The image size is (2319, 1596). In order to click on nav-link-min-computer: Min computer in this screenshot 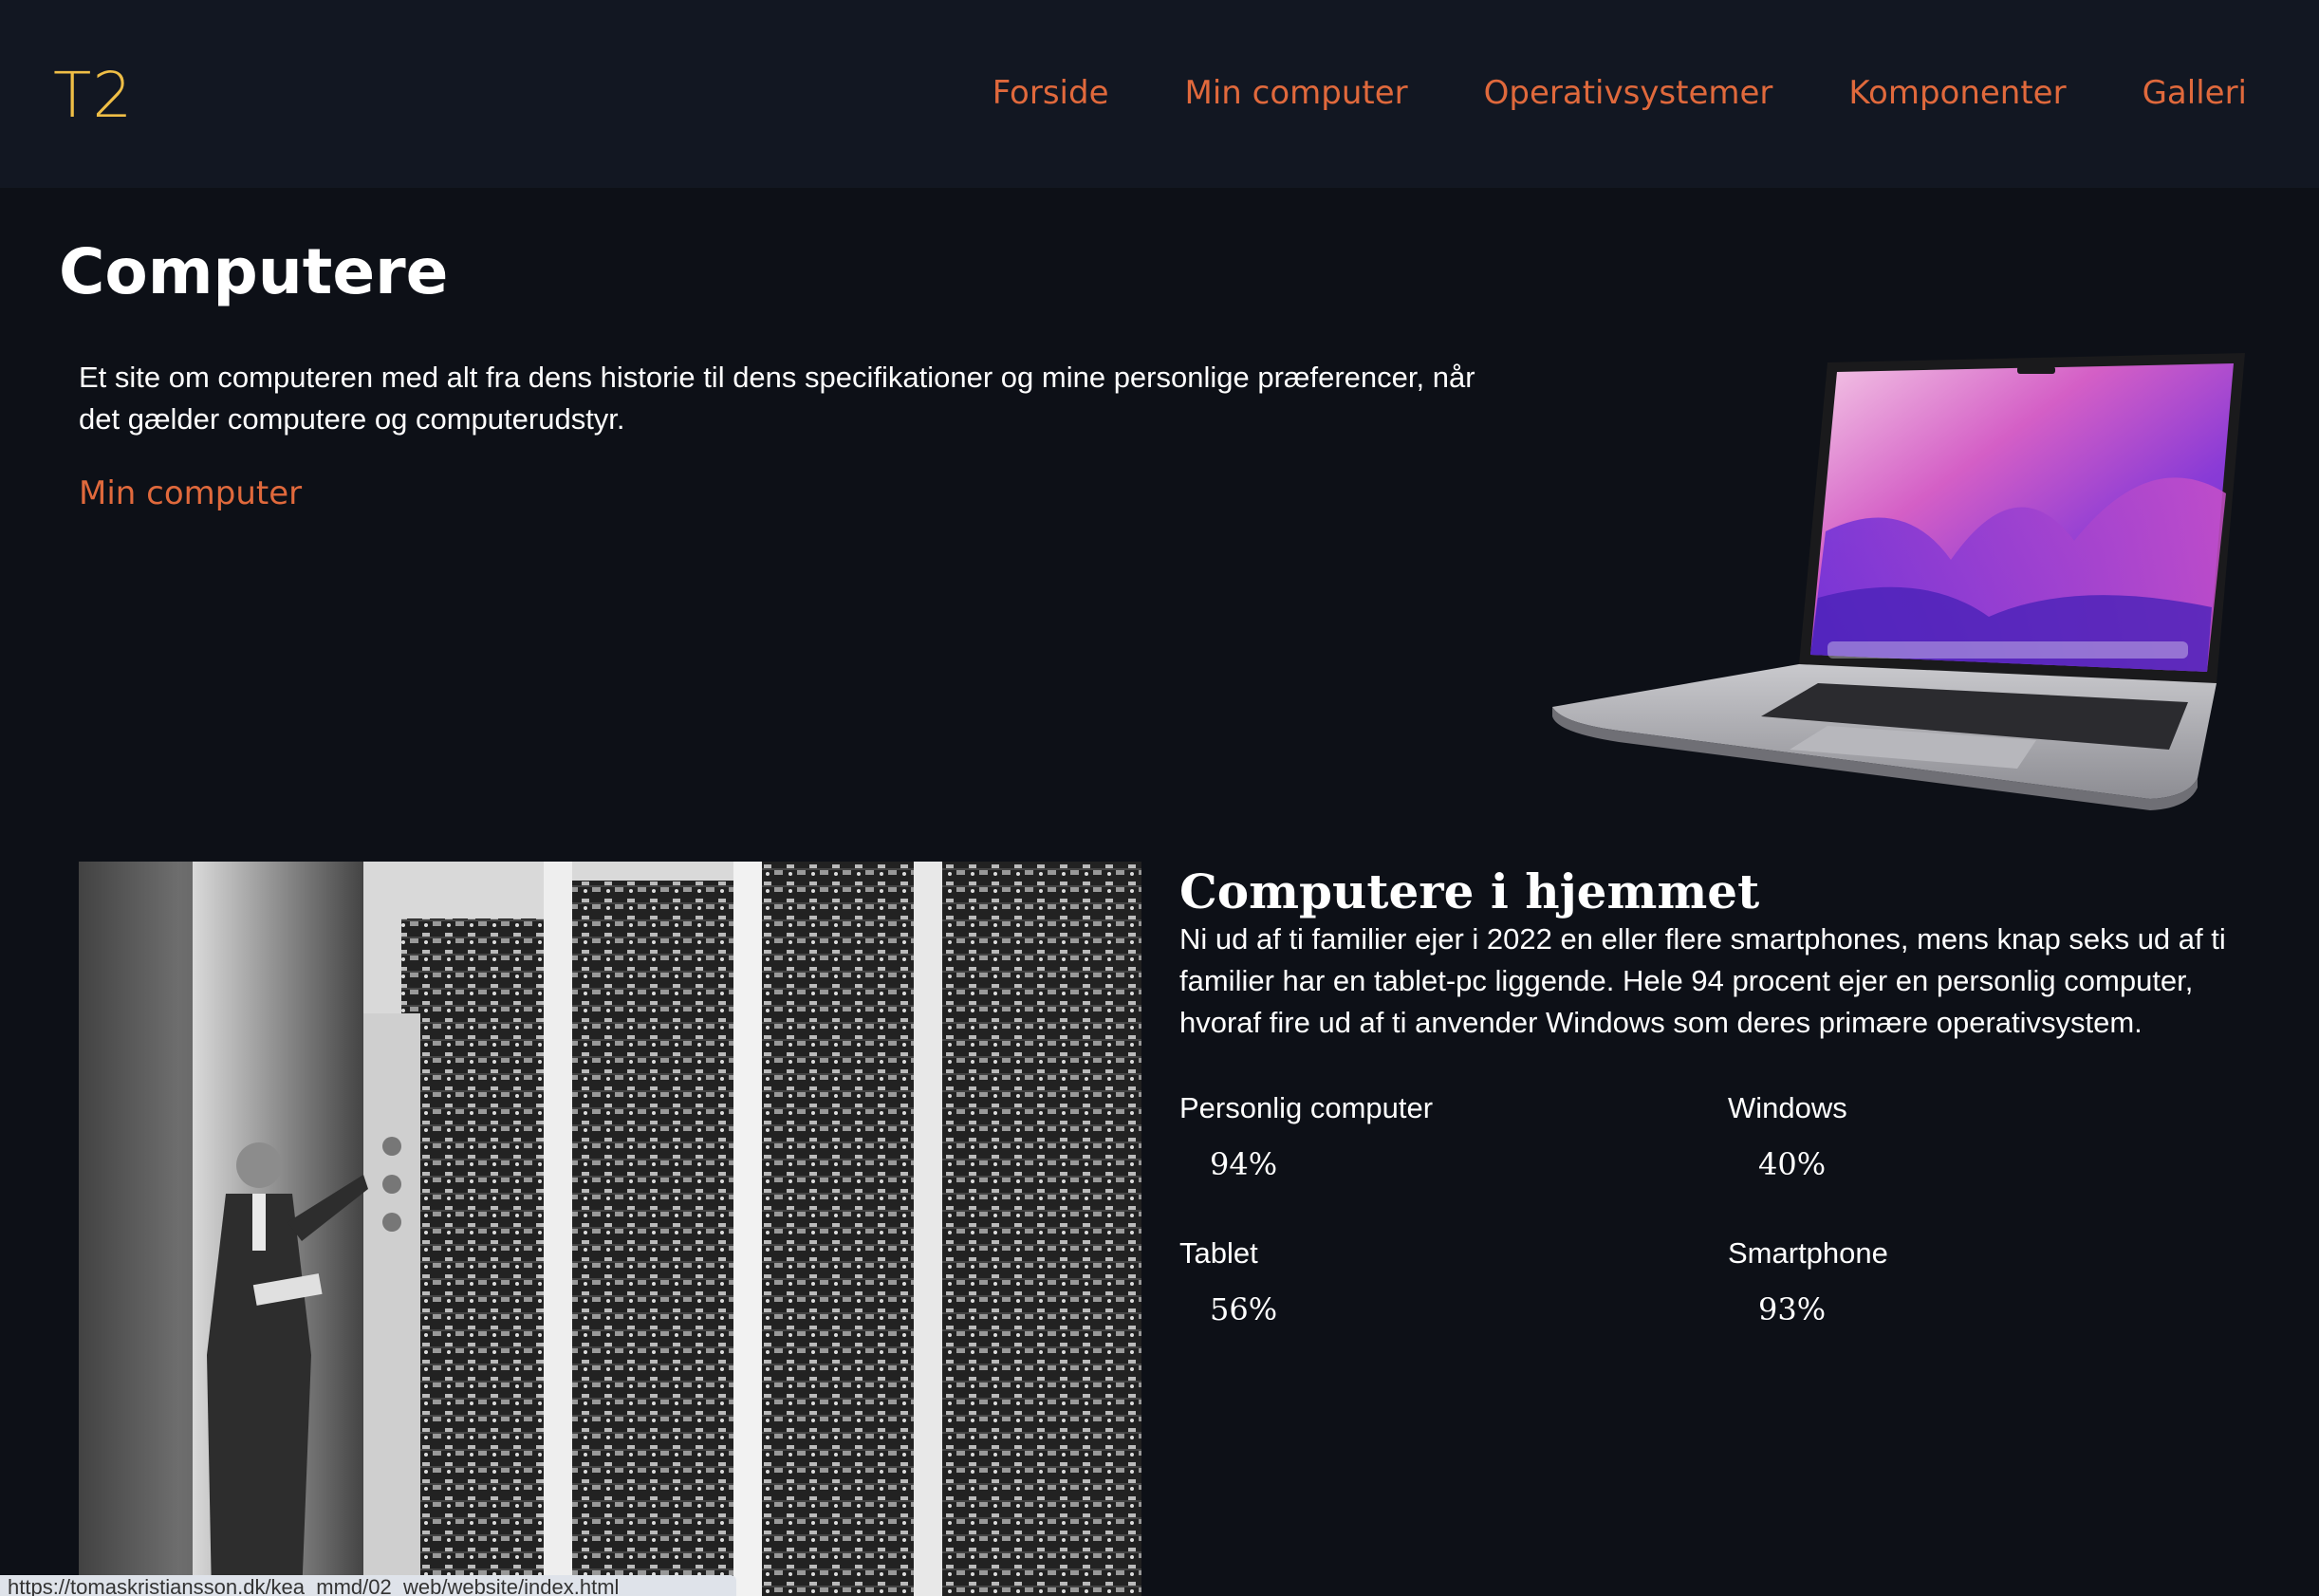, I will do `click(1296, 93)`.